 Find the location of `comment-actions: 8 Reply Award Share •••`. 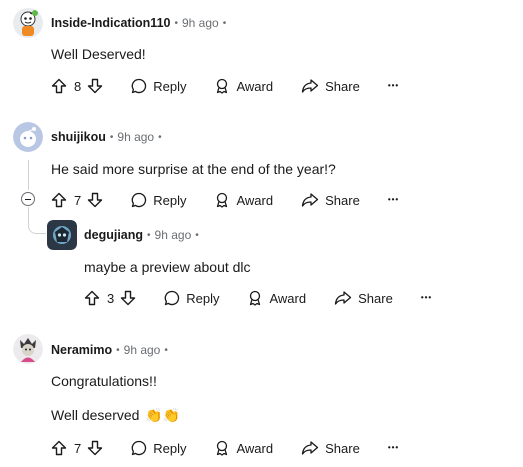

comment-actions: 8 Reply Award Share ••• is located at coordinates (225, 86).